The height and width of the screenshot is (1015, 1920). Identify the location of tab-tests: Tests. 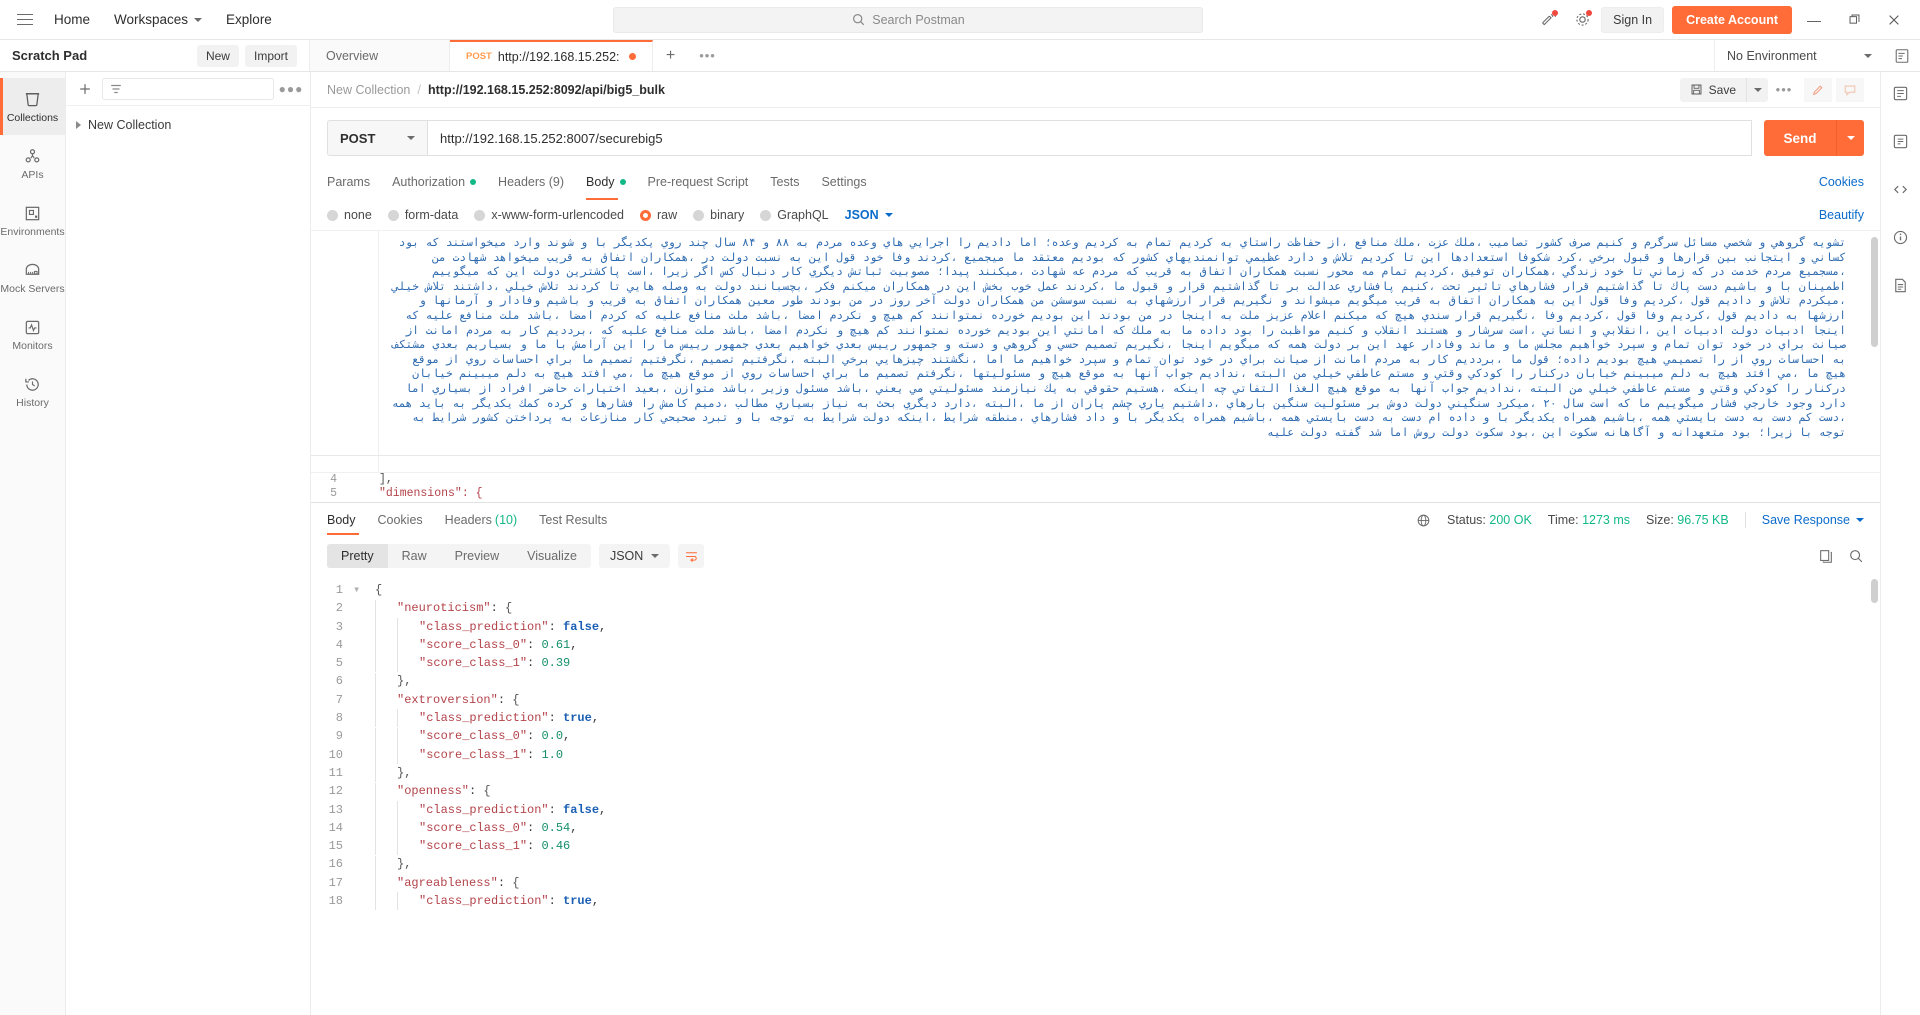
(784, 182).